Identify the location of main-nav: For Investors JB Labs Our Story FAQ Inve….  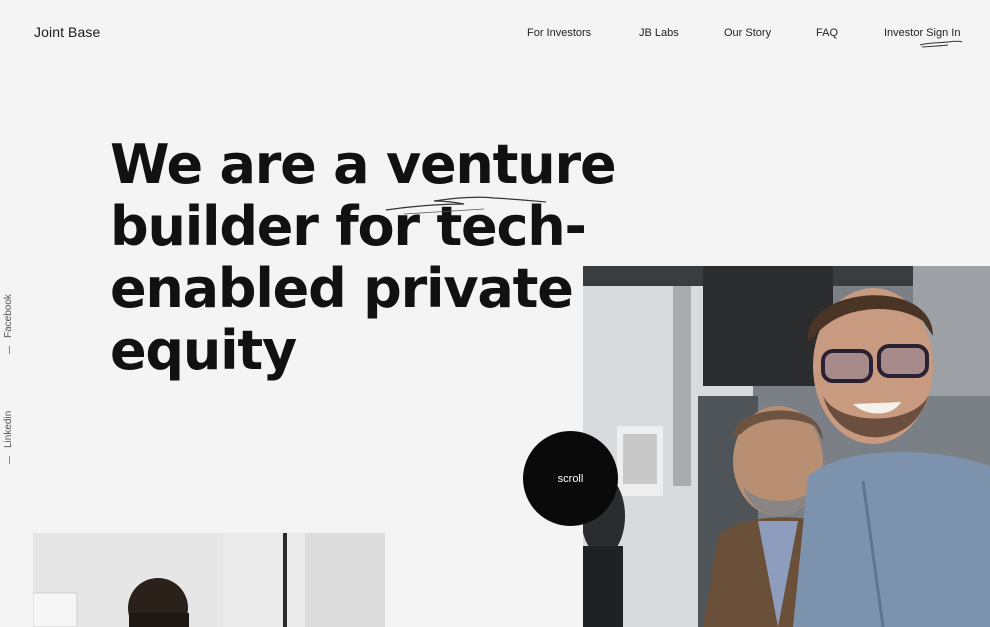
(495, 37).